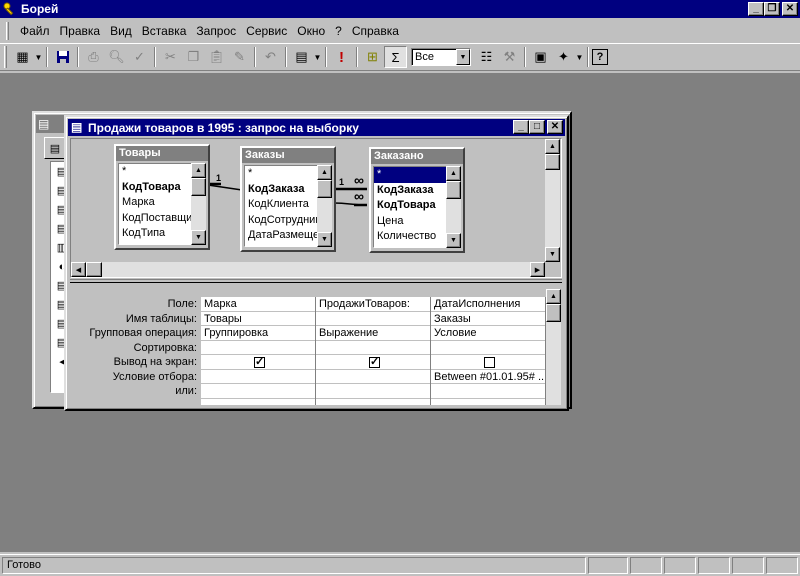  Describe the element at coordinates (410, 191) in the screenshot. I see `field-item: КодЗаказа` at that location.